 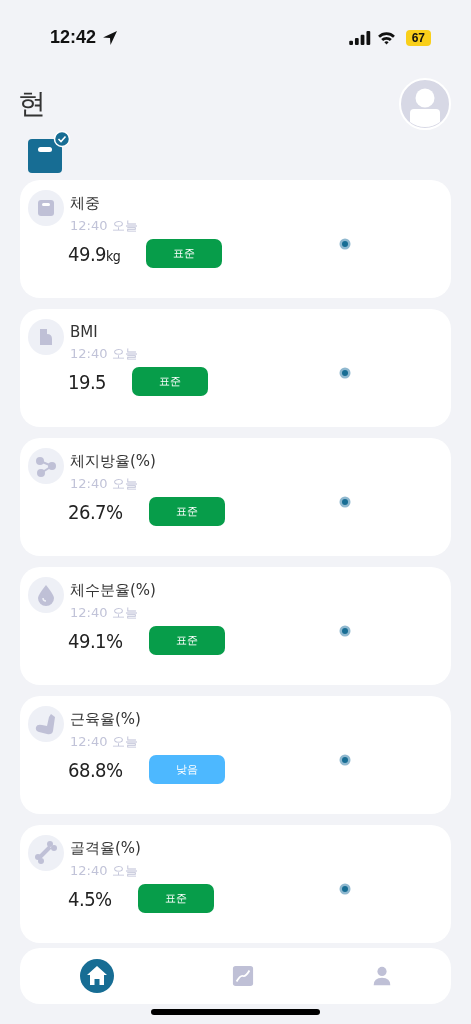 What do you see at coordinates (382, 976) in the screenshot?
I see `profile-tab` at bounding box center [382, 976].